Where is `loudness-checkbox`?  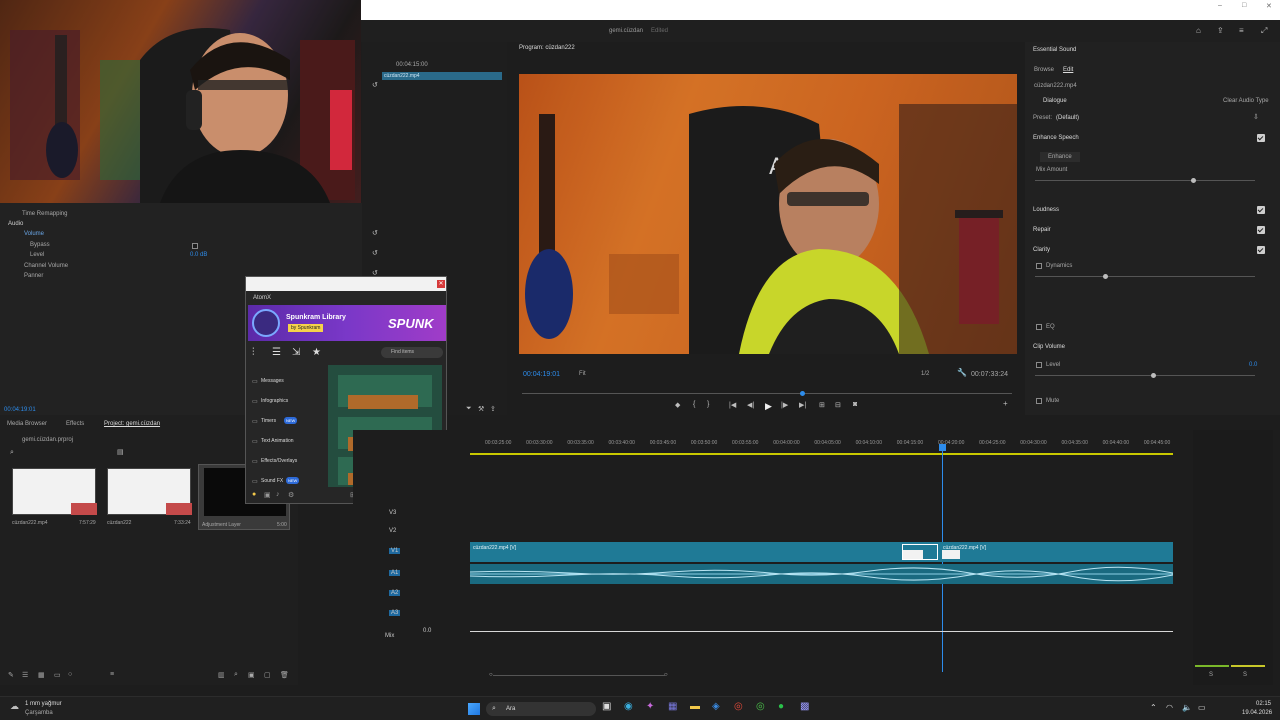
loudness-checkbox is located at coordinates (1261, 210).